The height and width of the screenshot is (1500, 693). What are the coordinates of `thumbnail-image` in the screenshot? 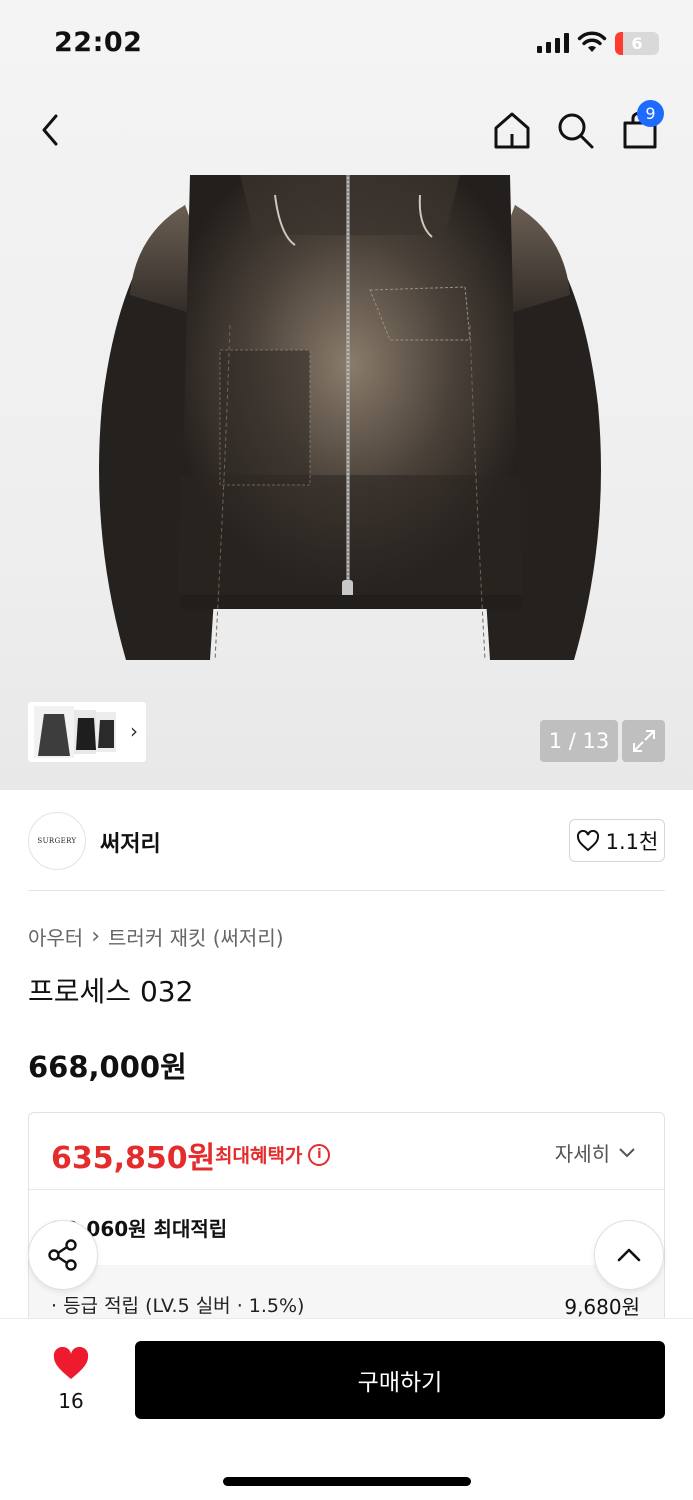 It's located at (75, 732).